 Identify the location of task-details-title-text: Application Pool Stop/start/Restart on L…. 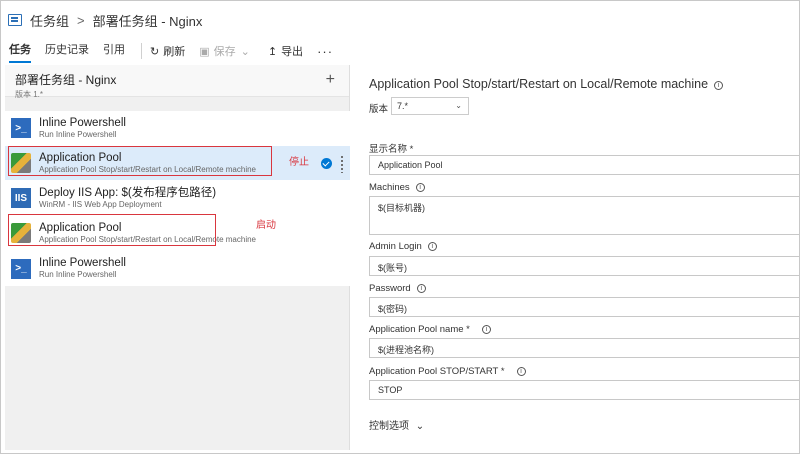
(539, 84).